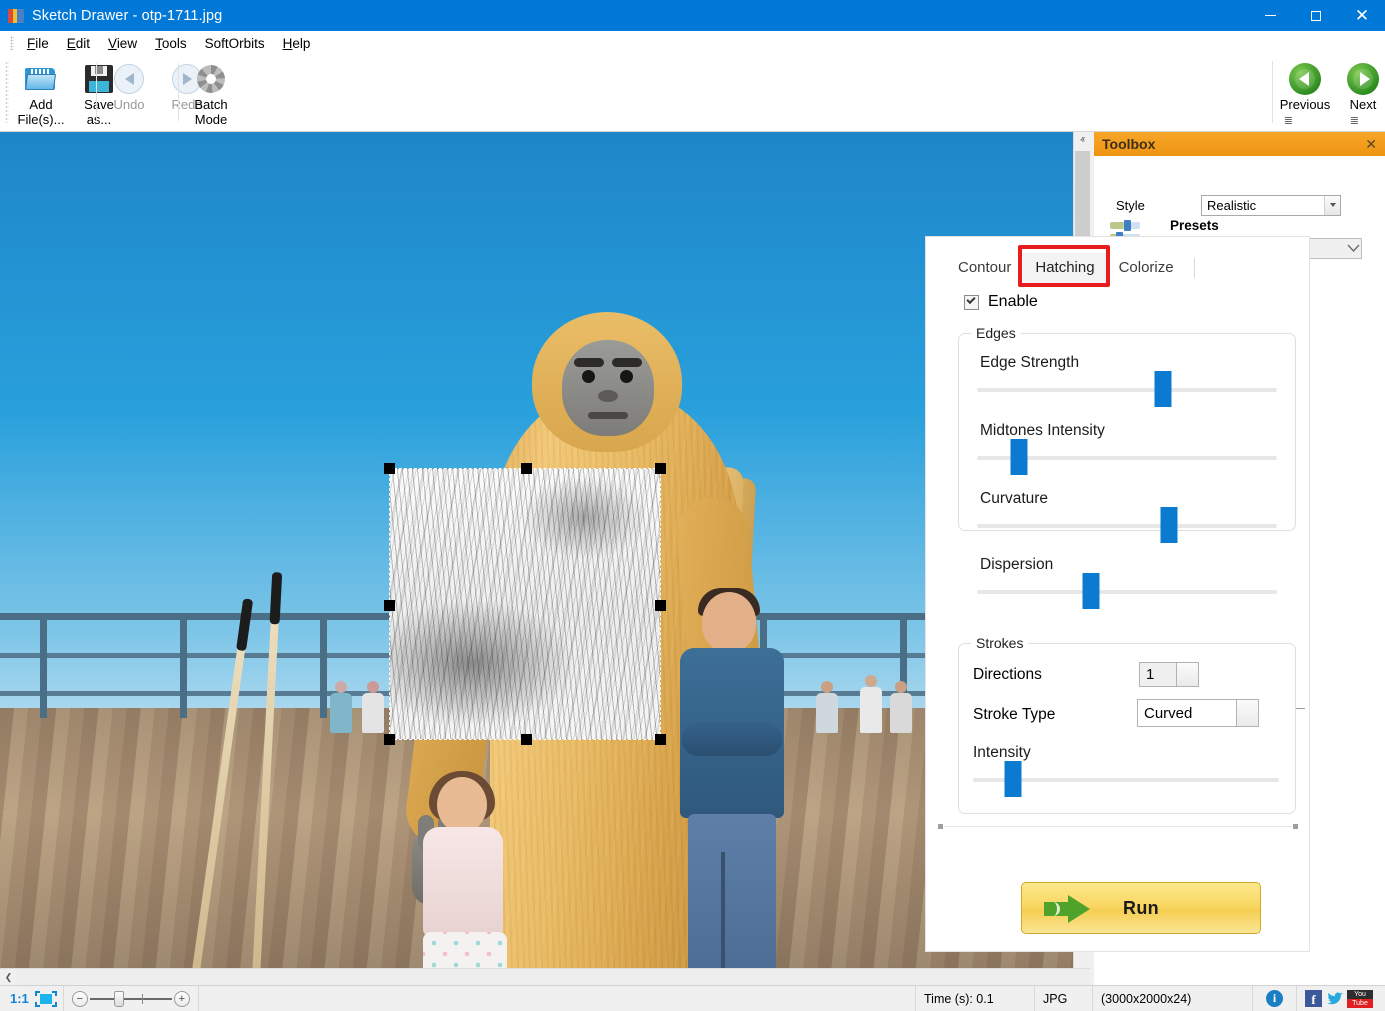 The image size is (1385, 1011). I want to click on window-controls: ✕, so click(1316, 15).